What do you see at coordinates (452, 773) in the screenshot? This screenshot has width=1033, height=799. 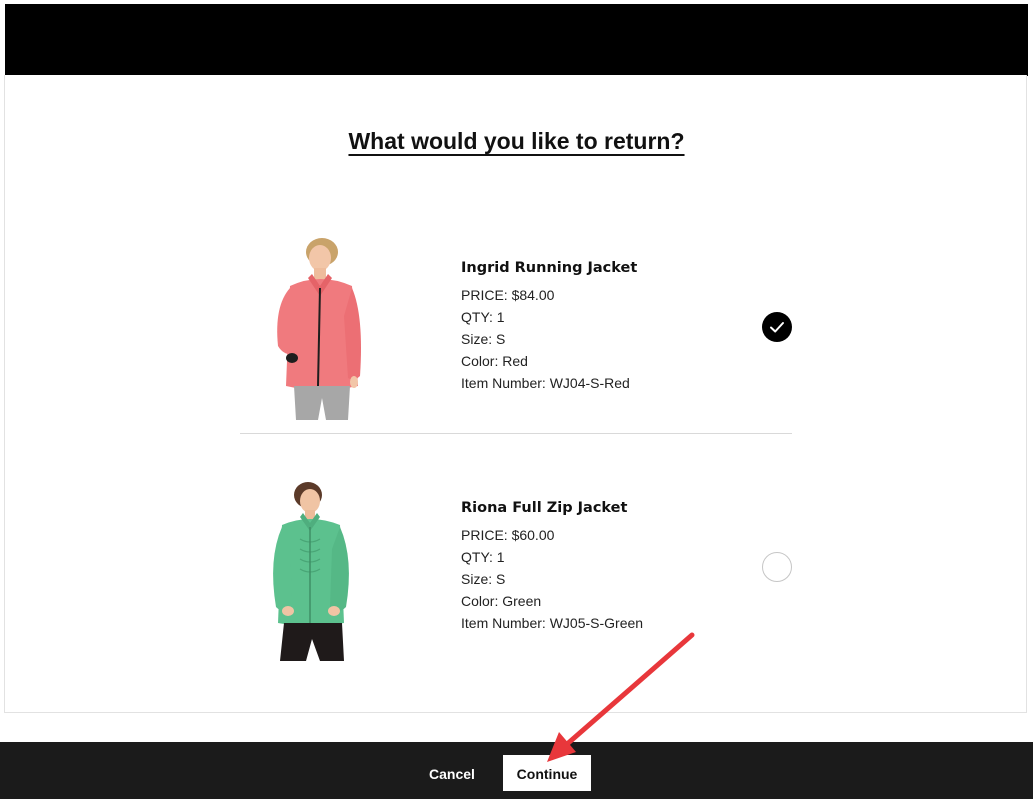 I see `cancel-button: Cancel` at bounding box center [452, 773].